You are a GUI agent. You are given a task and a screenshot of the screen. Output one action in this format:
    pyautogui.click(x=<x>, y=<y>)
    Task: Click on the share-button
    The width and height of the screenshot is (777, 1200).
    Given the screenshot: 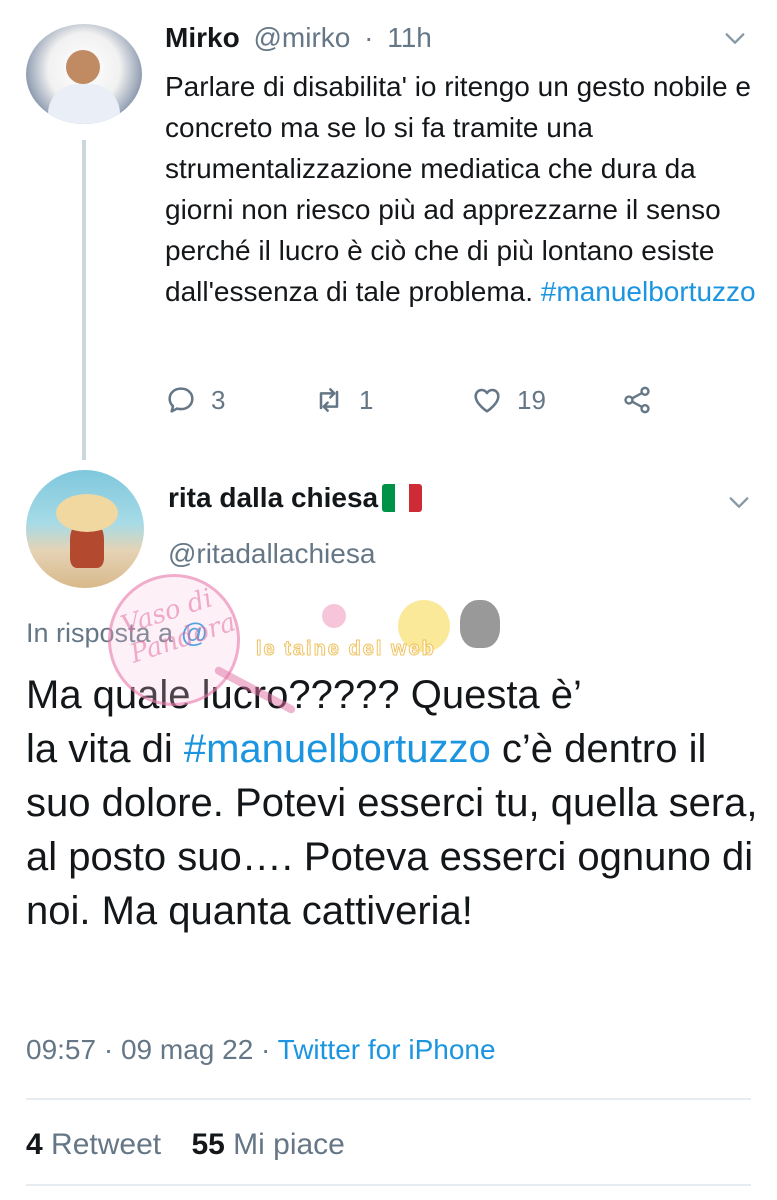 What is the action you would take?
    pyautogui.click(x=637, y=400)
    